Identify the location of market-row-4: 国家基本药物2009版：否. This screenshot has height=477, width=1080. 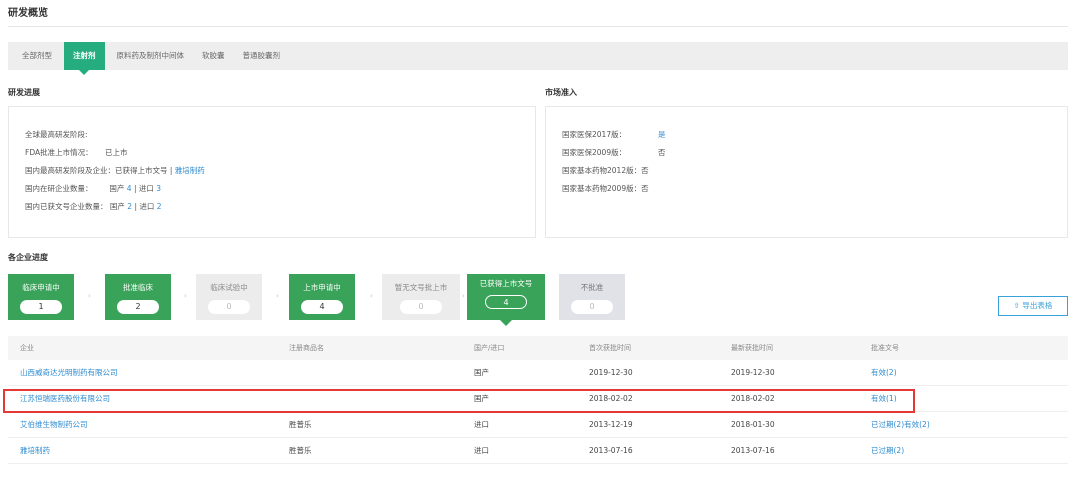
(605, 188).